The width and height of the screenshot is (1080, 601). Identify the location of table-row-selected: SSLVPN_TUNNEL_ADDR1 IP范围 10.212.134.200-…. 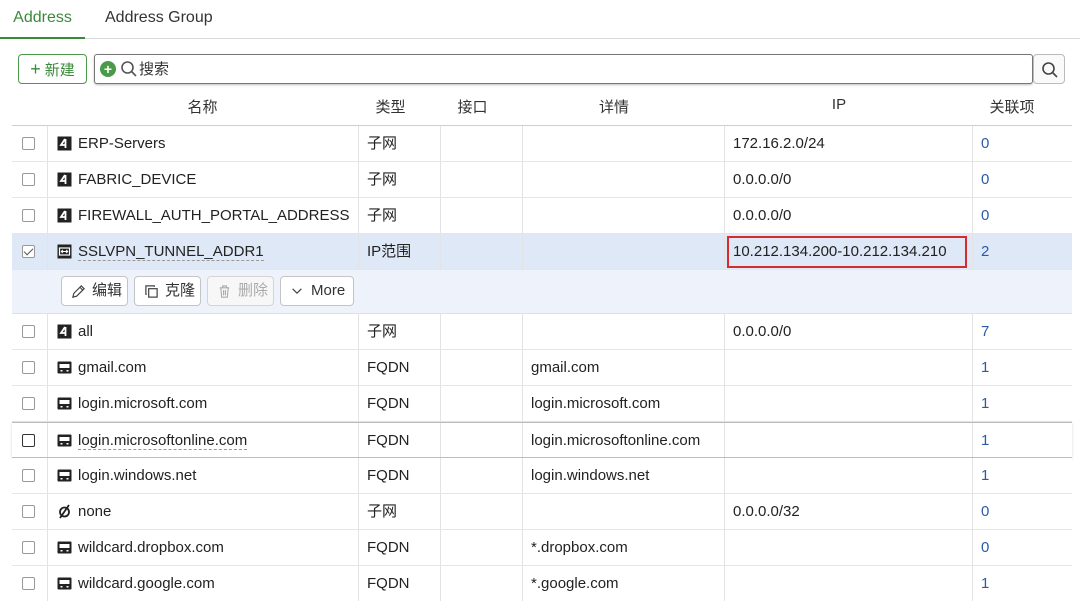
(542, 252).